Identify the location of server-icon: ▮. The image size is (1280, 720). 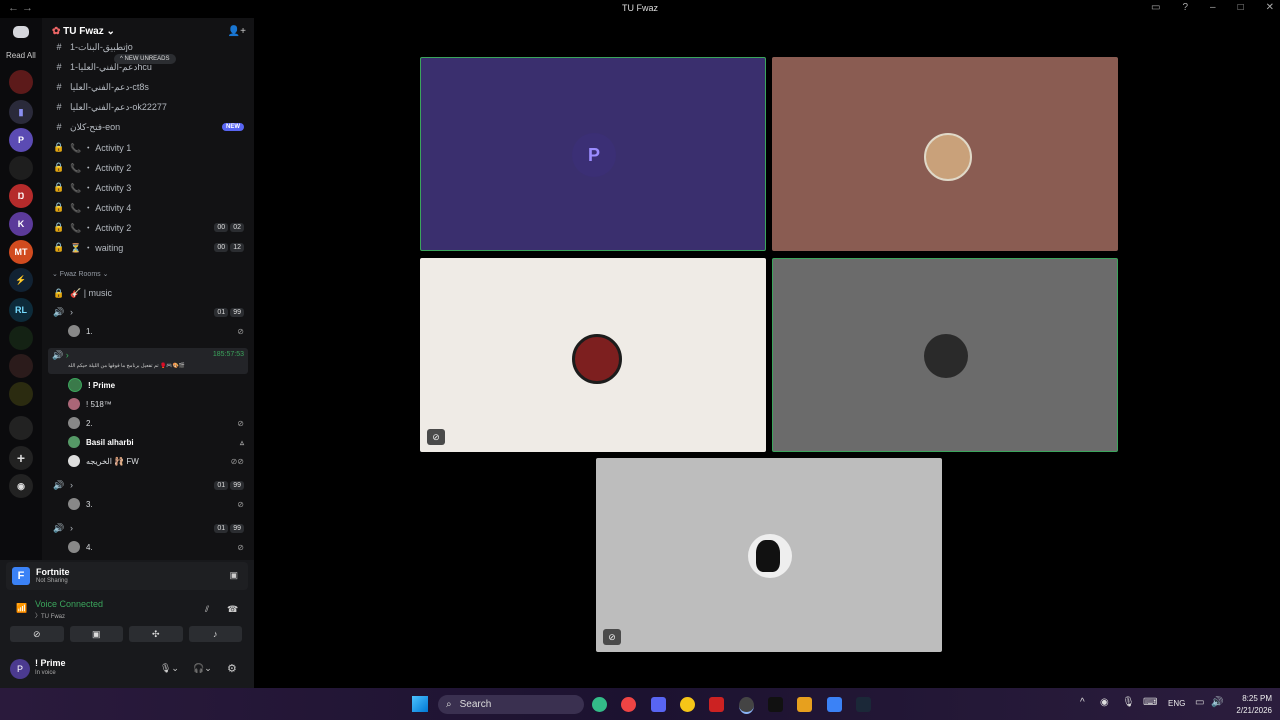
(21, 112).